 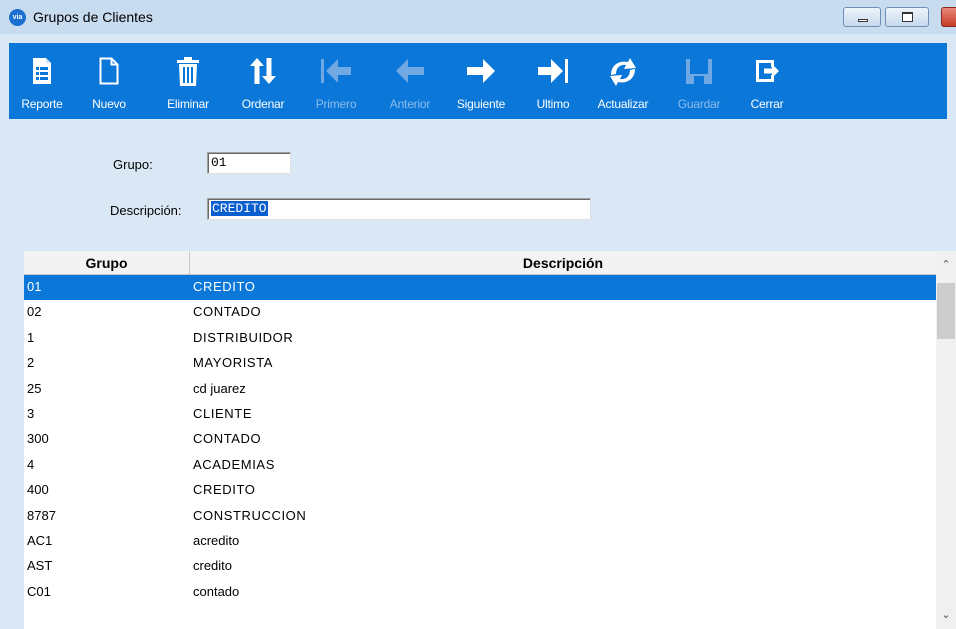 I want to click on guardar-button: Guardar, so click(x=699, y=81).